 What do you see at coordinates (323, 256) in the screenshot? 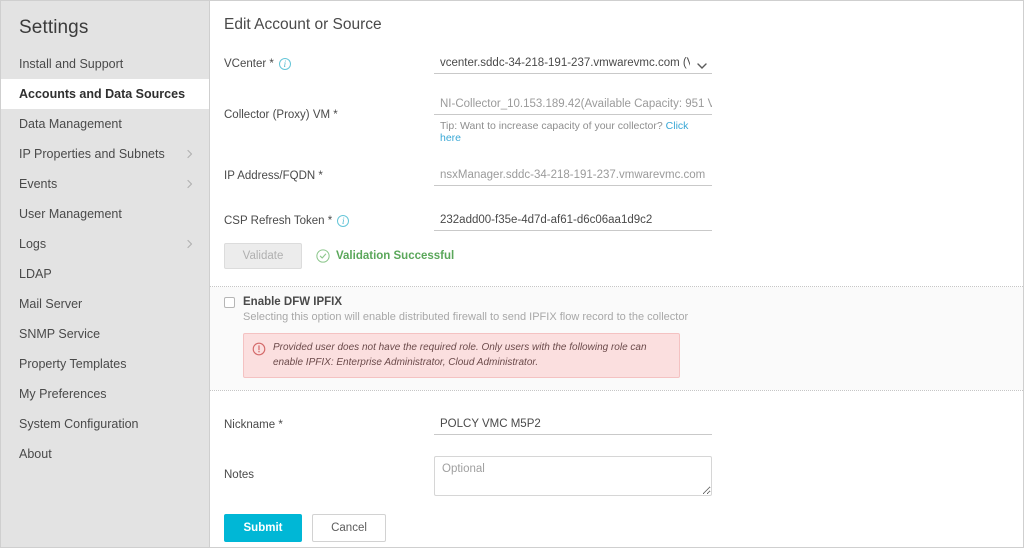
I see `check-circle-icon` at bounding box center [323, 256].